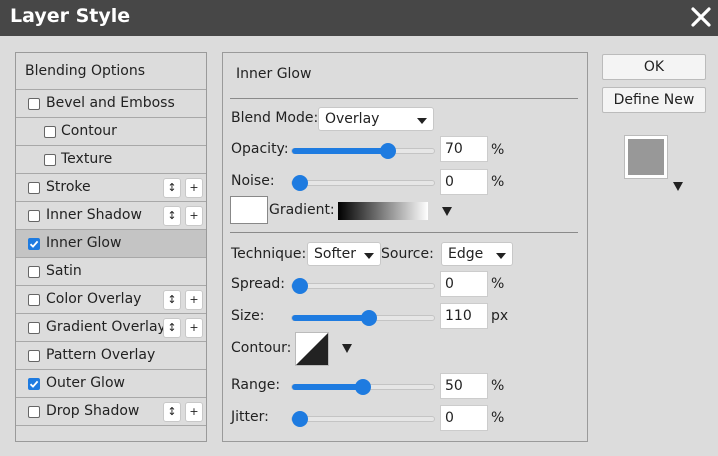  I want to click on spread-value: 0, so click(449, 284).